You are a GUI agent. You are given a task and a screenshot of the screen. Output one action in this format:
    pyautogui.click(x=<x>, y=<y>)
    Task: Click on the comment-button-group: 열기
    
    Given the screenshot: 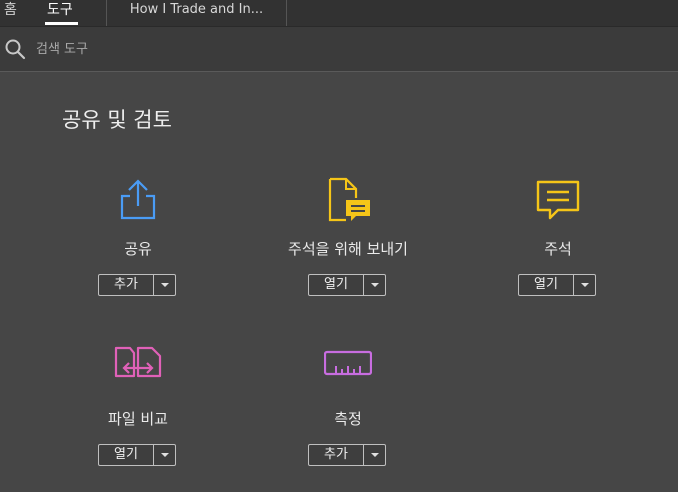 What is the action you would take?
    pyautogui.click(x=557, y=285)
    